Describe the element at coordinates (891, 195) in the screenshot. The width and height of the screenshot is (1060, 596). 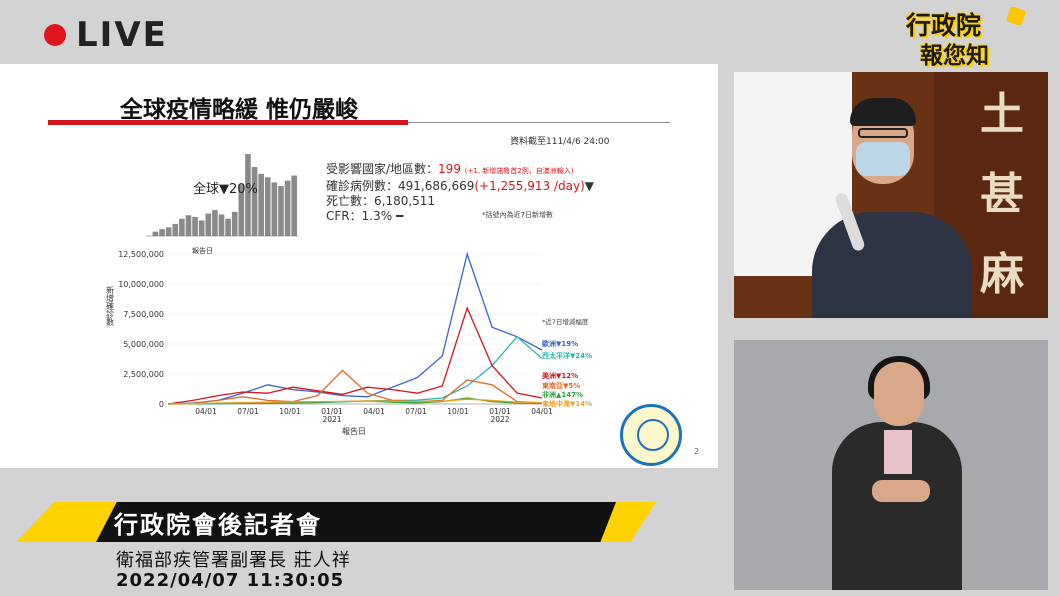
I see `speaker-camera-feed: 土 甚 麻` at that location.